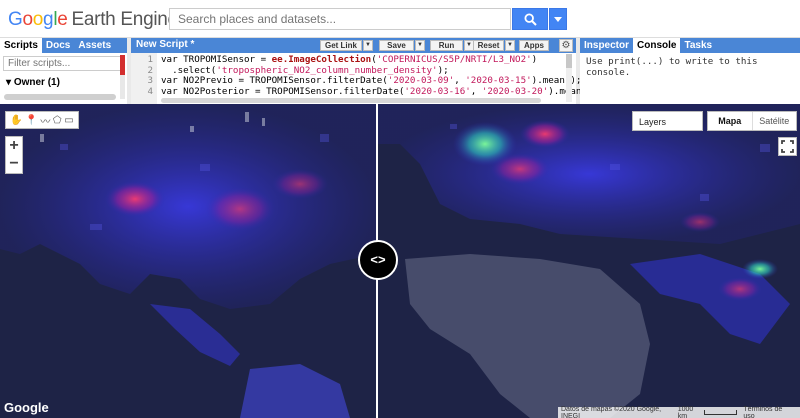 This screenshot has width=800, height=418. What do you see at coordinates (534, 45) in the screenshot?
I see `apps-button: Apps` at bounding box center [534, 45].